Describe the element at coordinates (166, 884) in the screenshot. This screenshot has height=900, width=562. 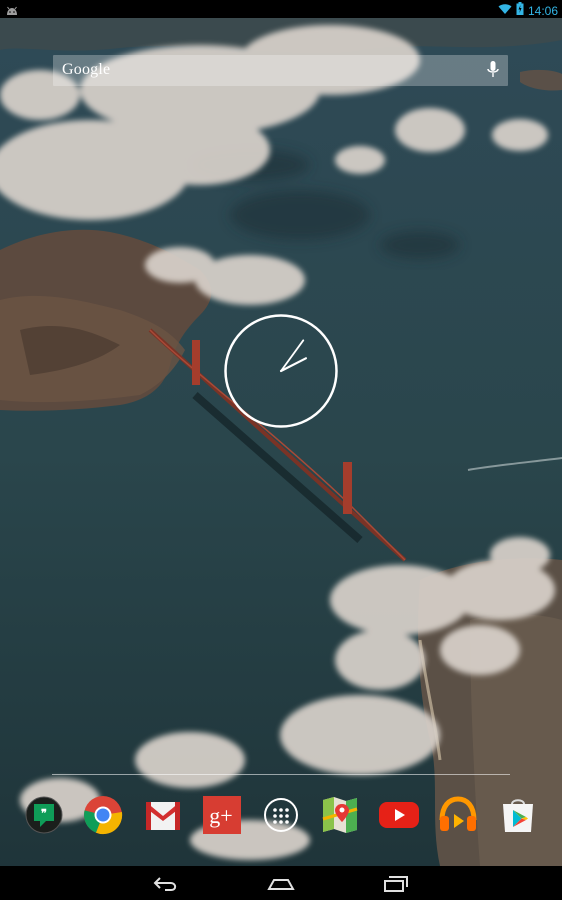
I see `back-icon` at that location.